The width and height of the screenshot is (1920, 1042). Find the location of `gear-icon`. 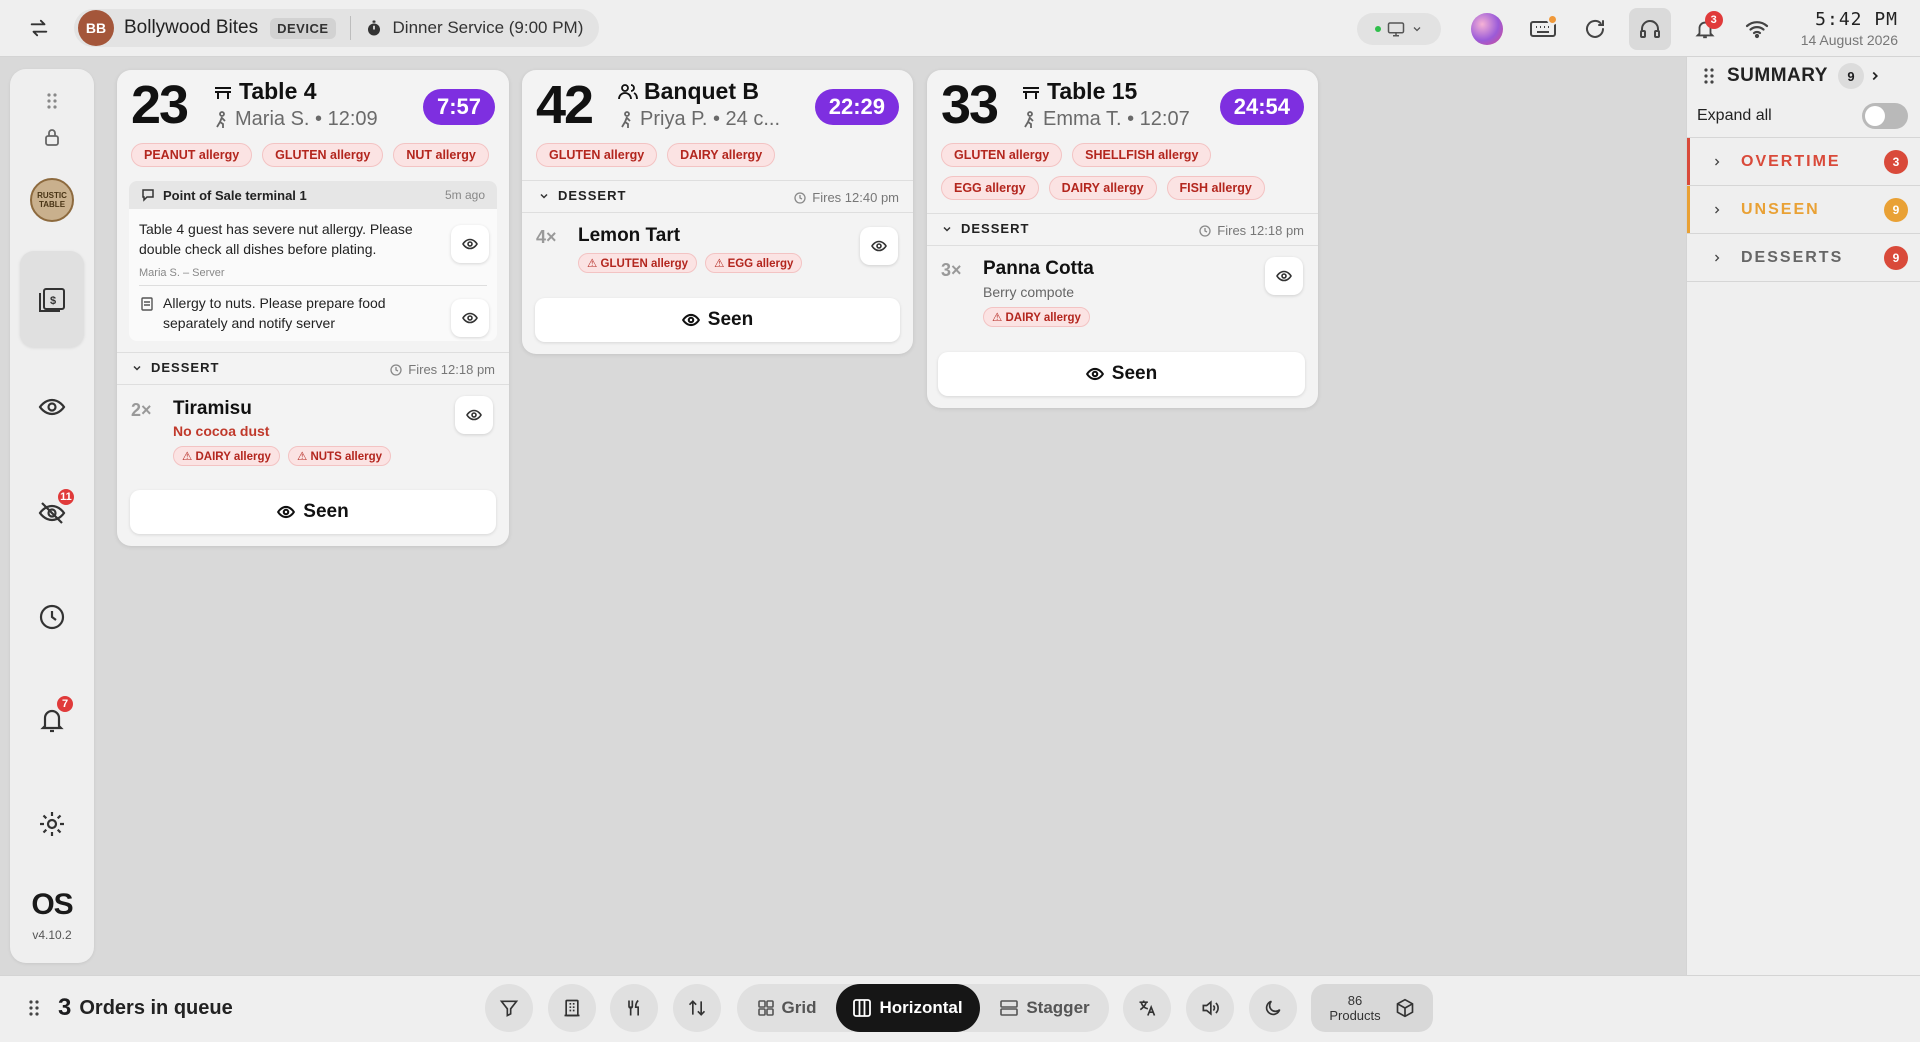

gear-icon is located at coordinates (52, 824).